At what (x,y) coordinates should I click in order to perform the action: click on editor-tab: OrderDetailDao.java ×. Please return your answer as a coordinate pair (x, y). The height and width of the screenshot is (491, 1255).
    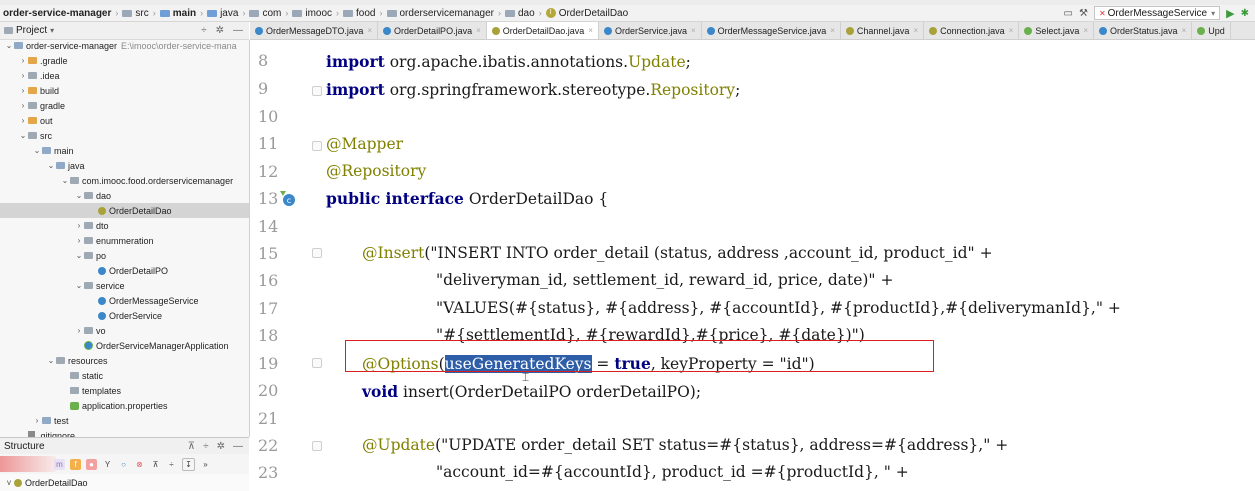
    Looking at the image, I should click on (542, 30).